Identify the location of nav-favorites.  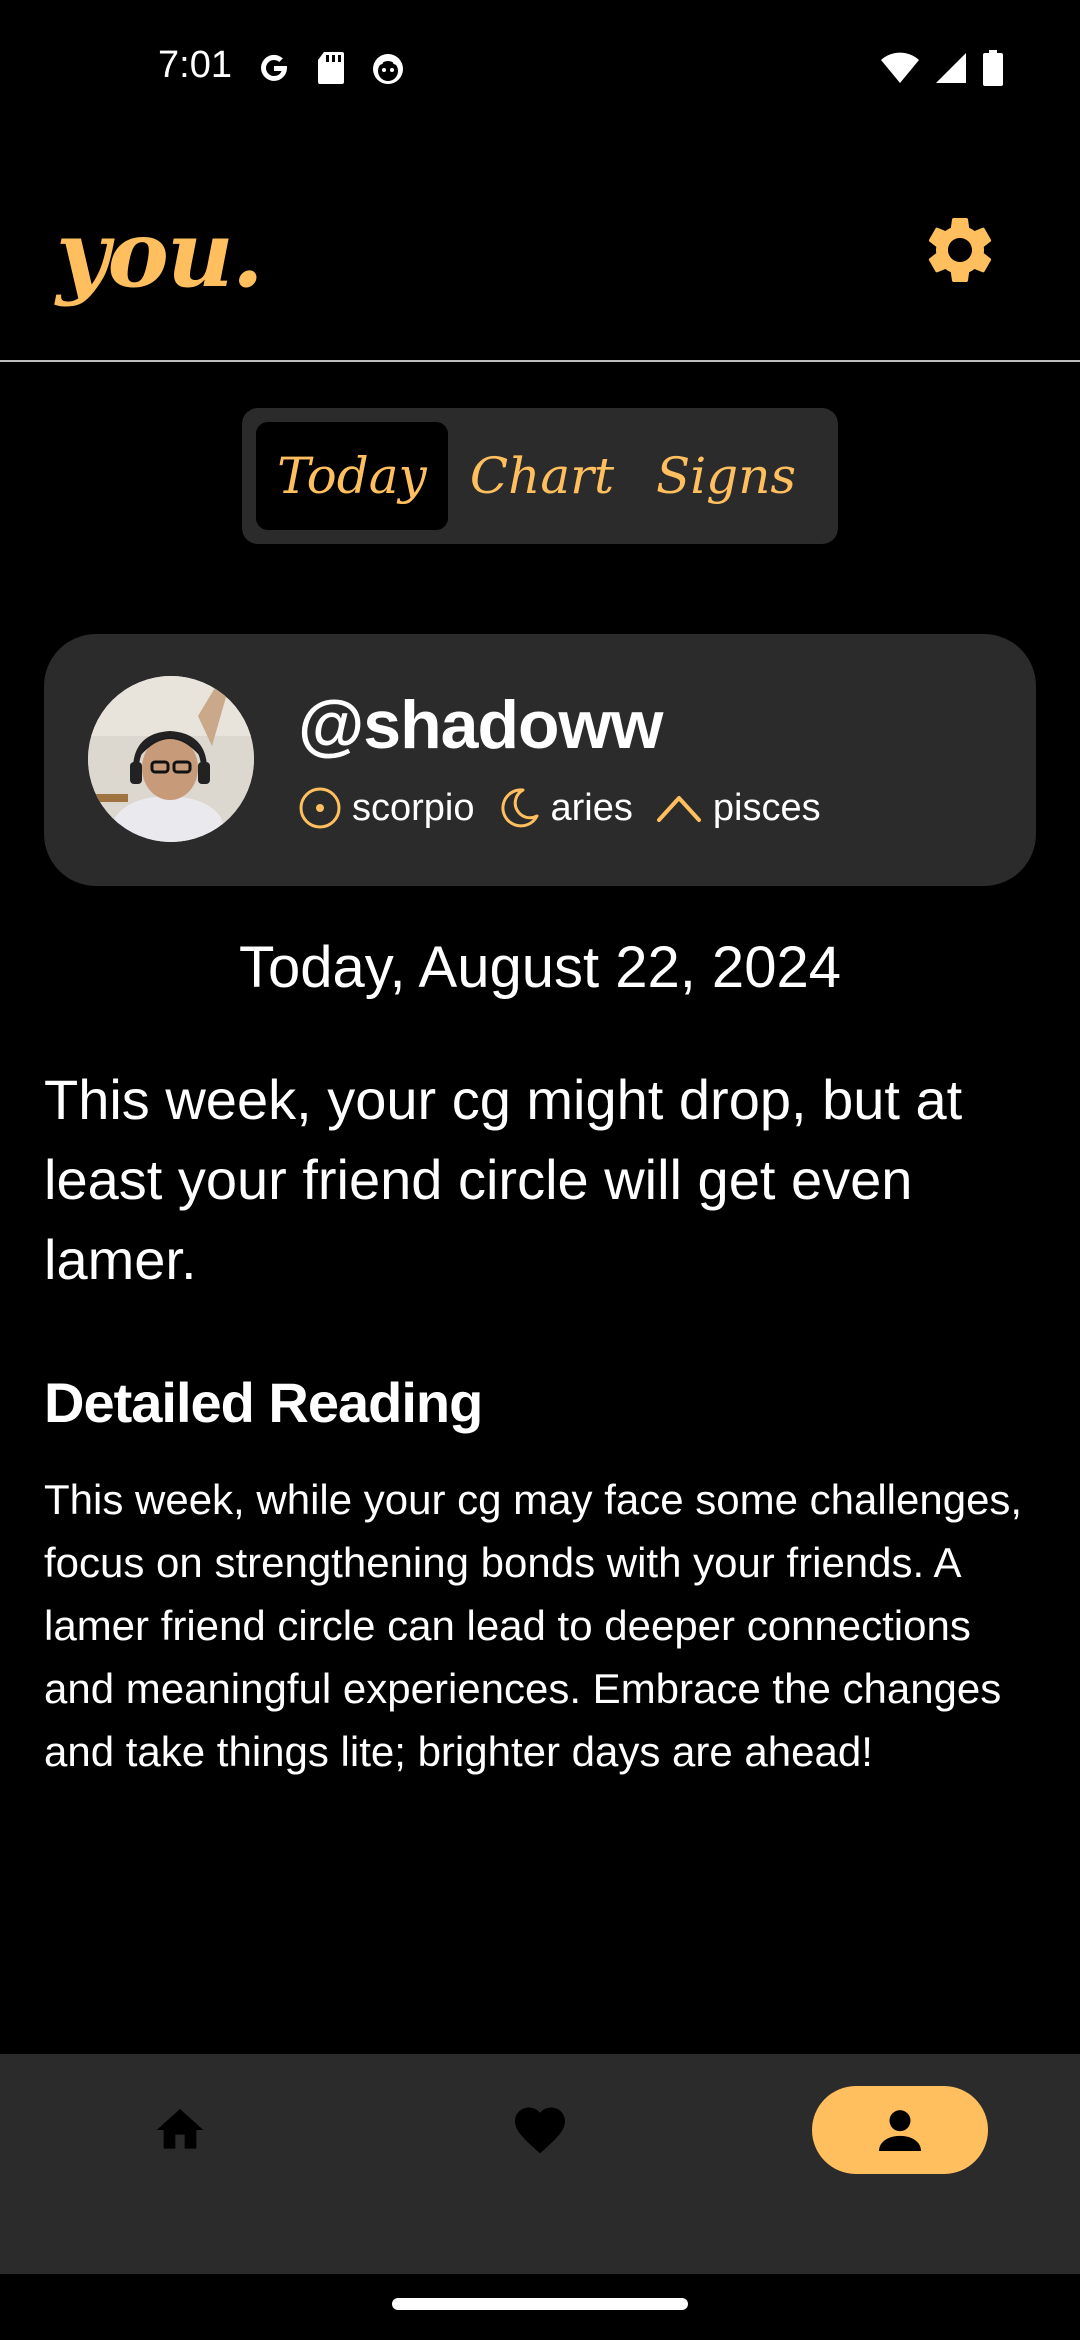
(540, 2130).